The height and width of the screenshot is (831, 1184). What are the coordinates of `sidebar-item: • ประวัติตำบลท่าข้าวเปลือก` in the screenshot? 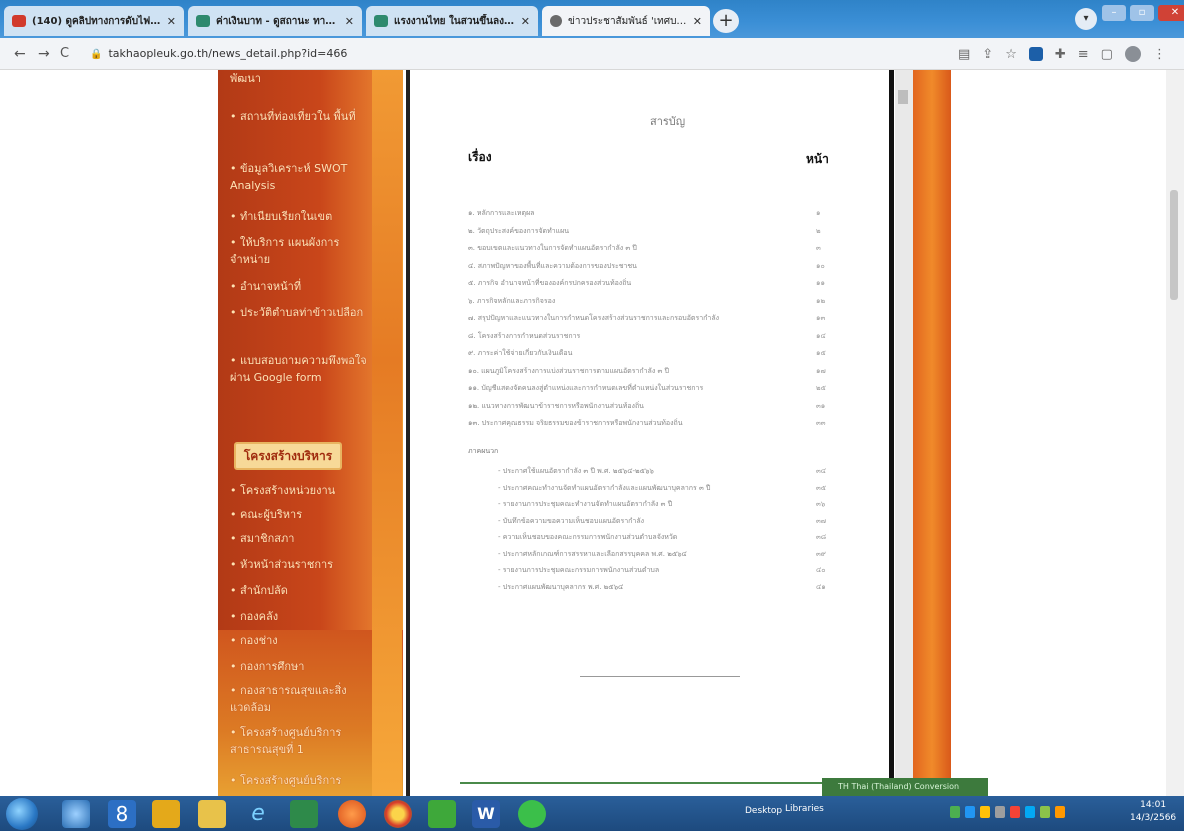 It's located at (300, 312).